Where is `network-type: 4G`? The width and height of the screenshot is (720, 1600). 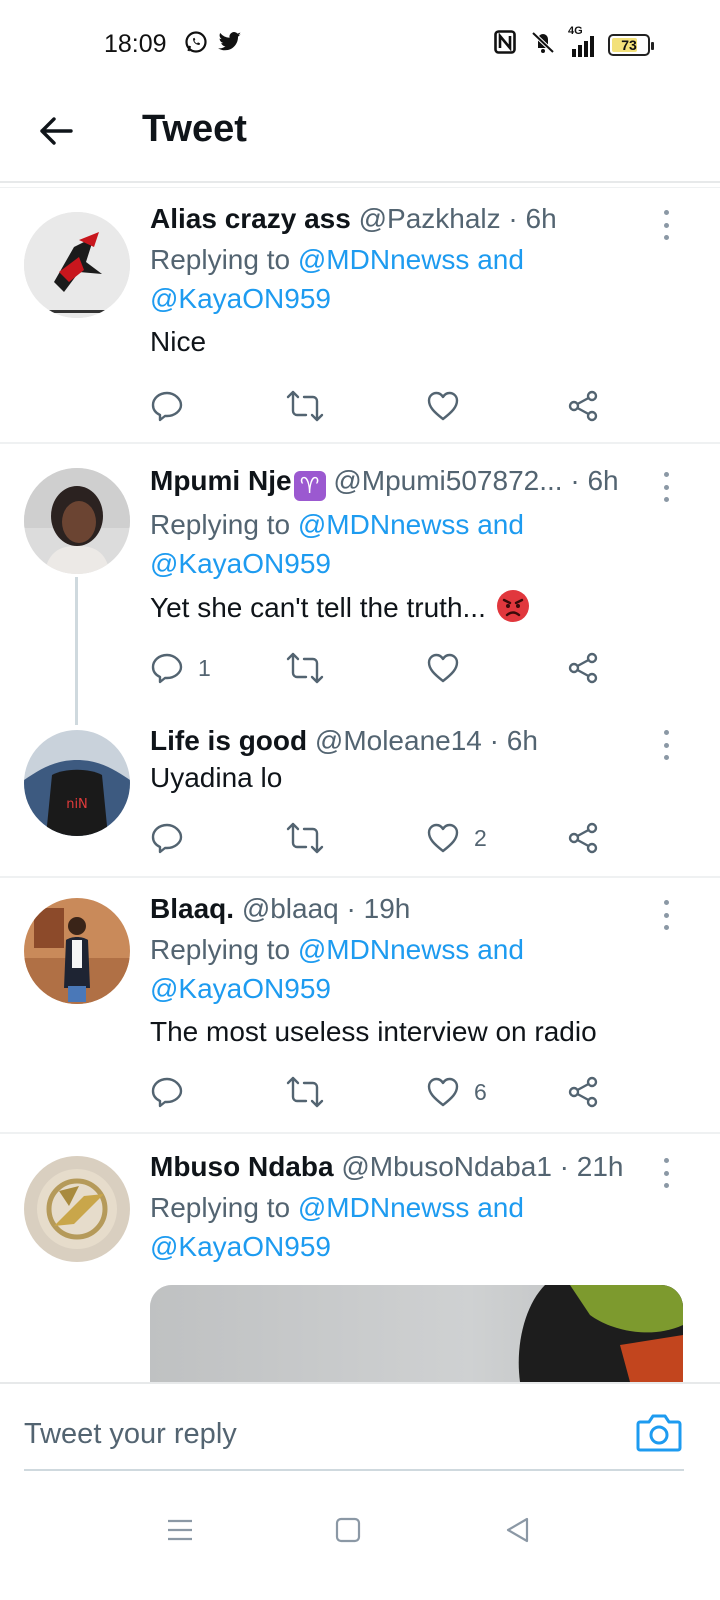
network-type: 4G is located at coordinates (575, 30).